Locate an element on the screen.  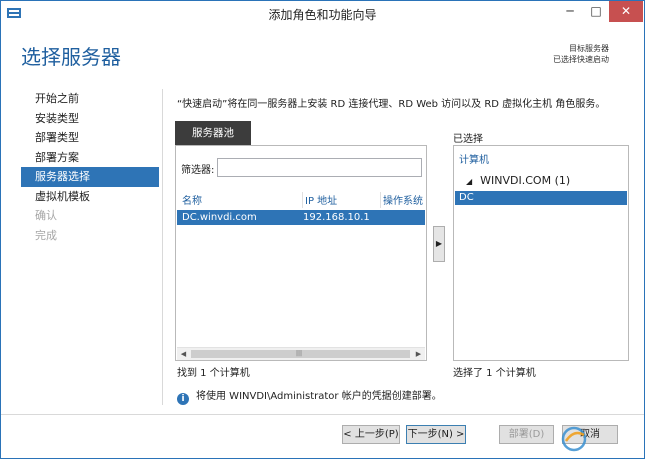
nav-item-completion: 完成 is located at coordinates (46, 235).